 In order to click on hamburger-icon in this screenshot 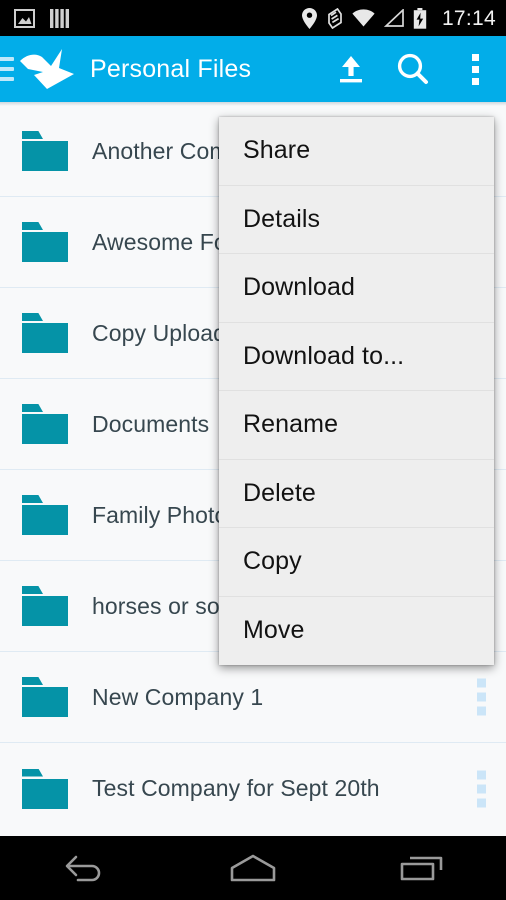, I will do `click(7, 69)`.